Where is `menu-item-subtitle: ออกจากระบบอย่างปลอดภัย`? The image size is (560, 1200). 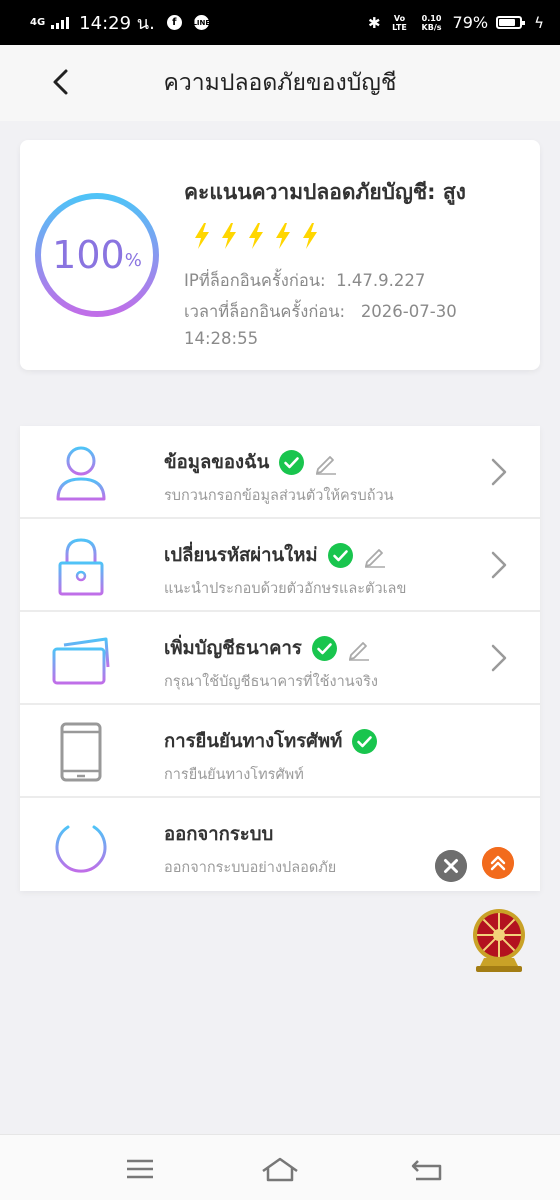
menu-item-subtitle: ออกจากระบบอย่างปลอดภัย is located at coordinates (250, 868).